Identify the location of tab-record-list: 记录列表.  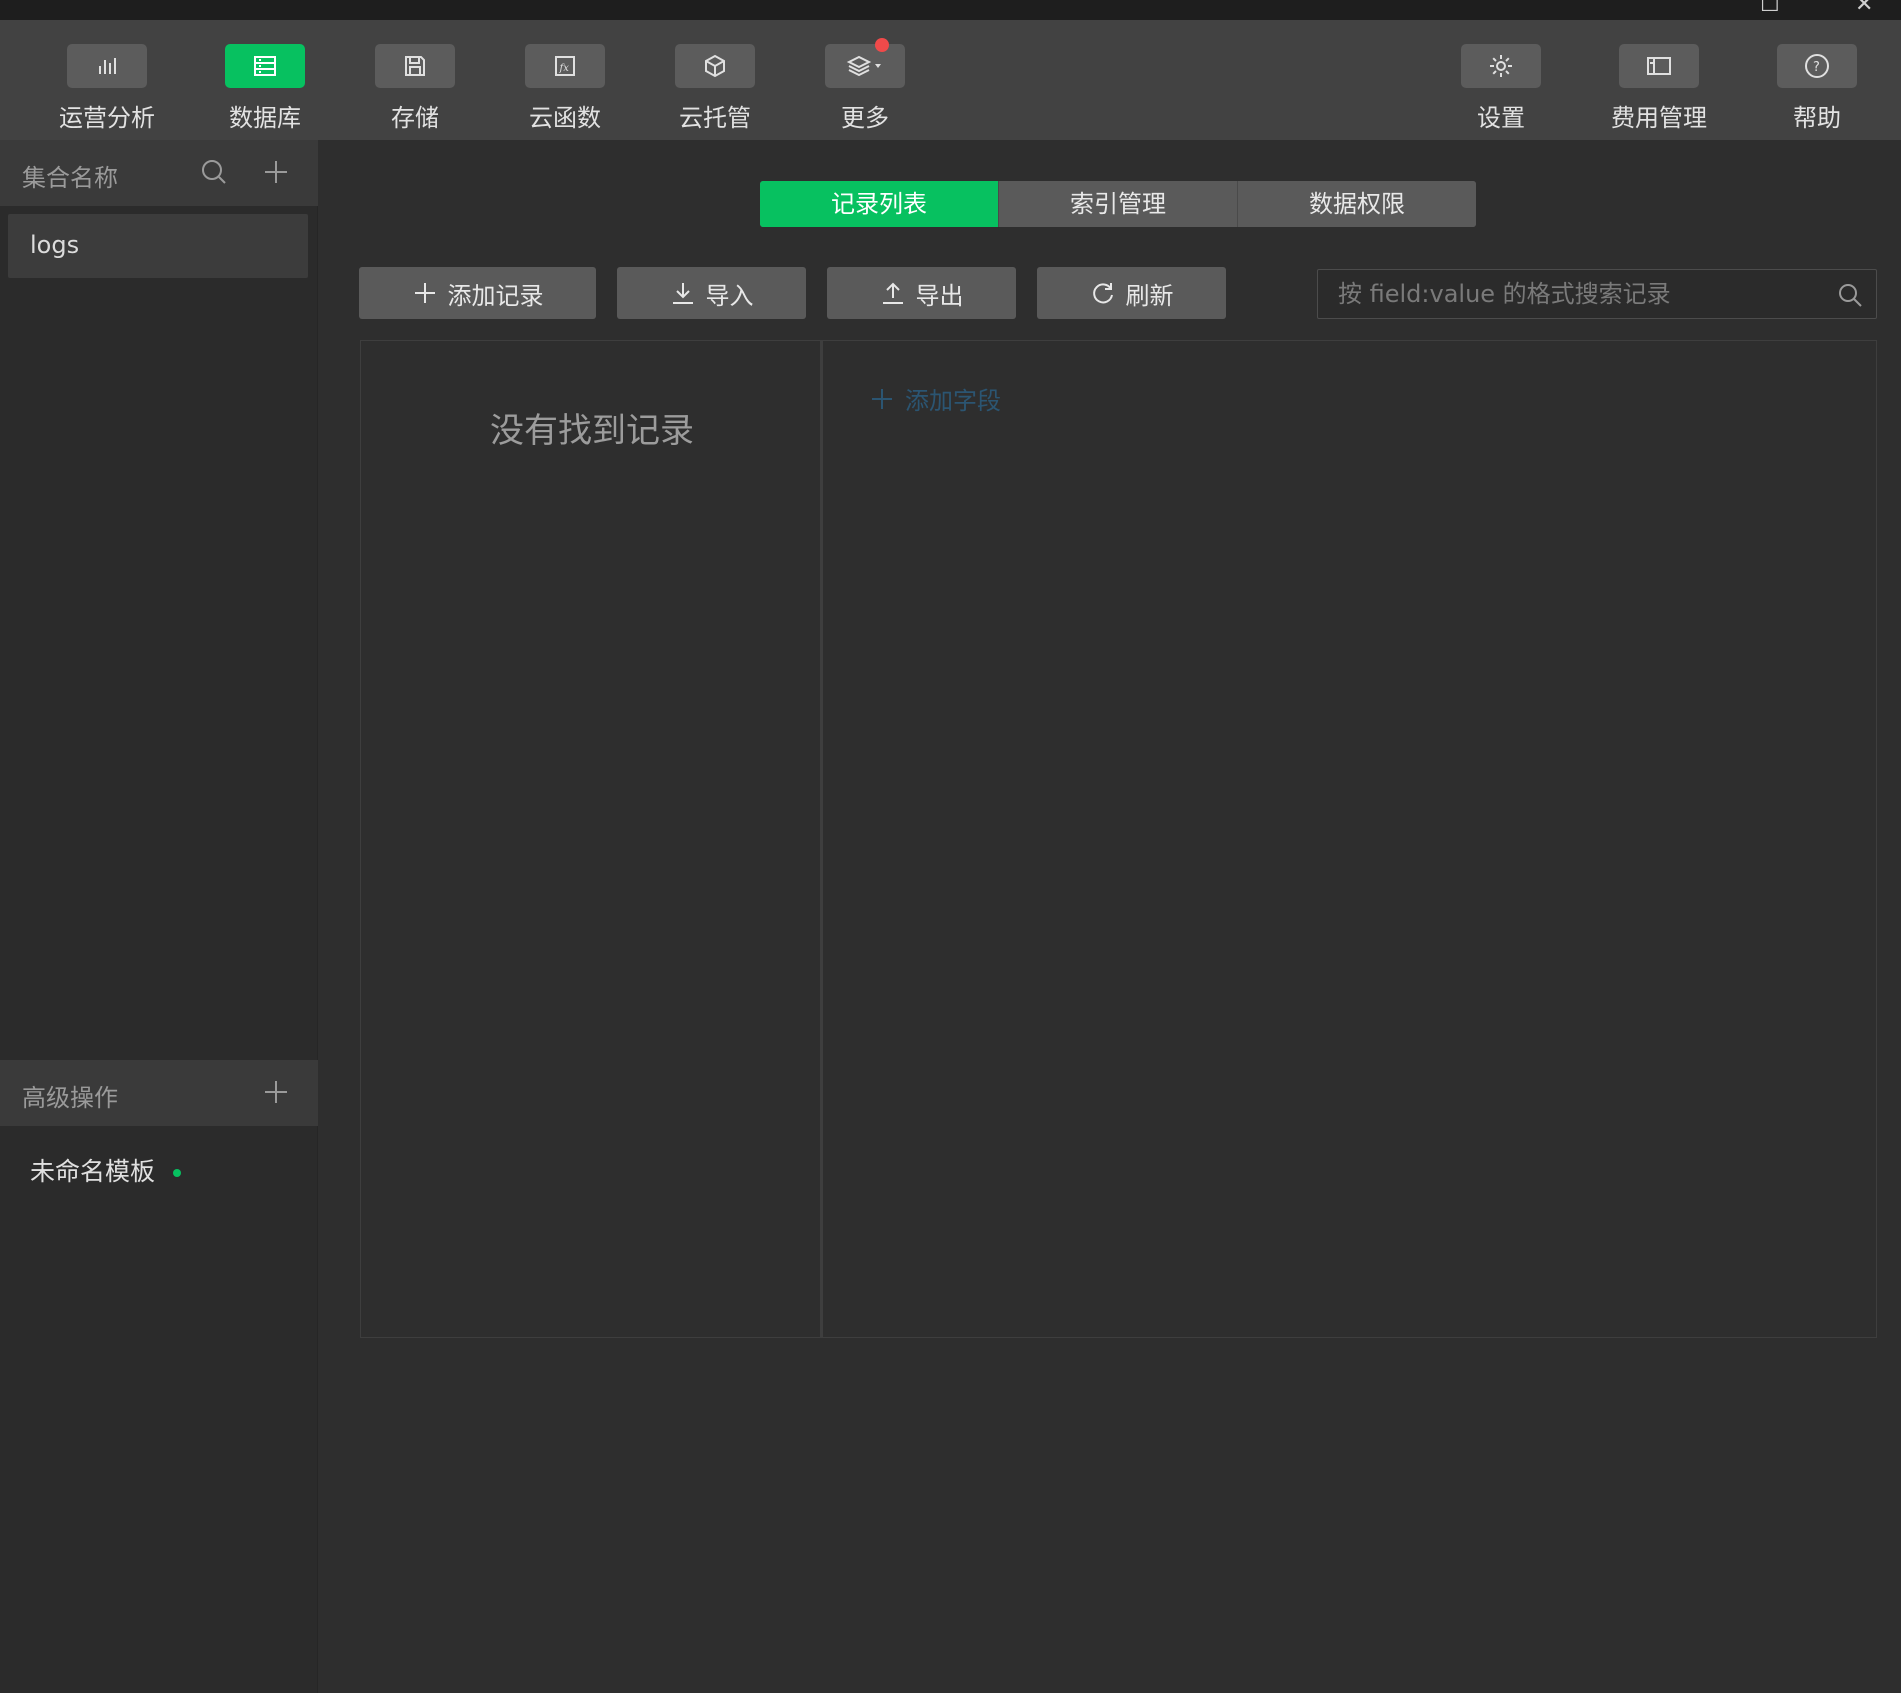
(879, 204).